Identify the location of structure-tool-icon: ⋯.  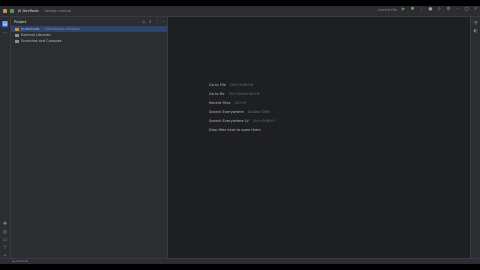
(5, 33).